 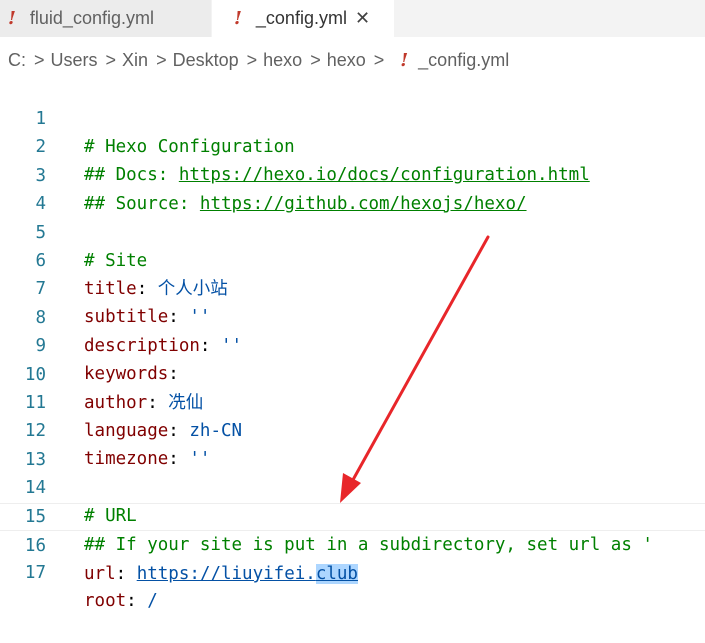 I want to click on code-line: 7 subtitle: '', so click(x=352, y=287).